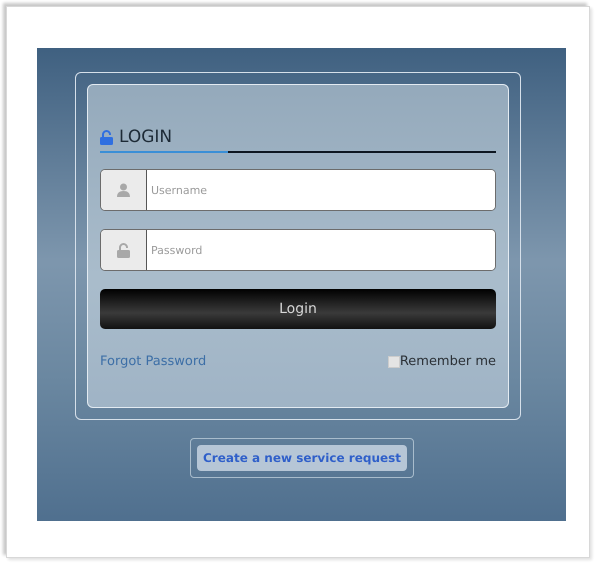  I want to click on input-field: Password, so click(298, 250).